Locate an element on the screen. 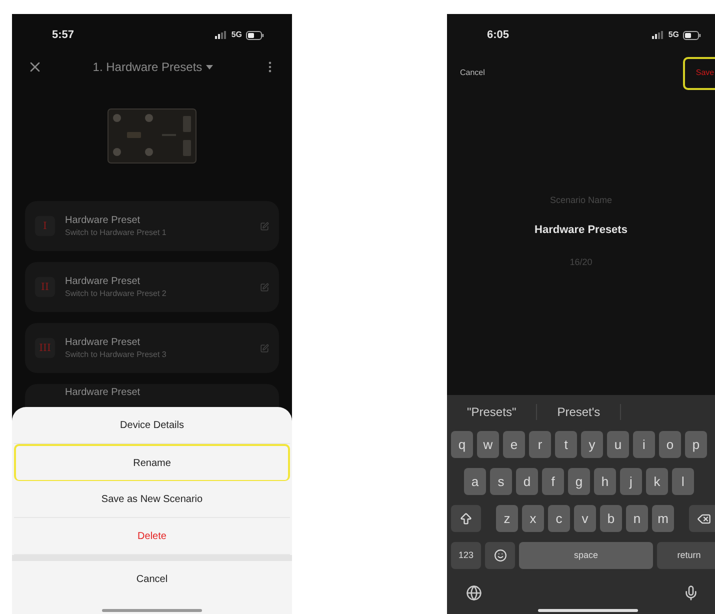 The image size is (715, 614). keyboard-key: p is located at coordinates (696, 444).